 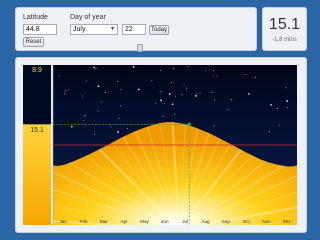 What do you see at coordinates (144, 221) in the screenshot?
I see `x-tick-label: May` at bounding box center [144, 221].